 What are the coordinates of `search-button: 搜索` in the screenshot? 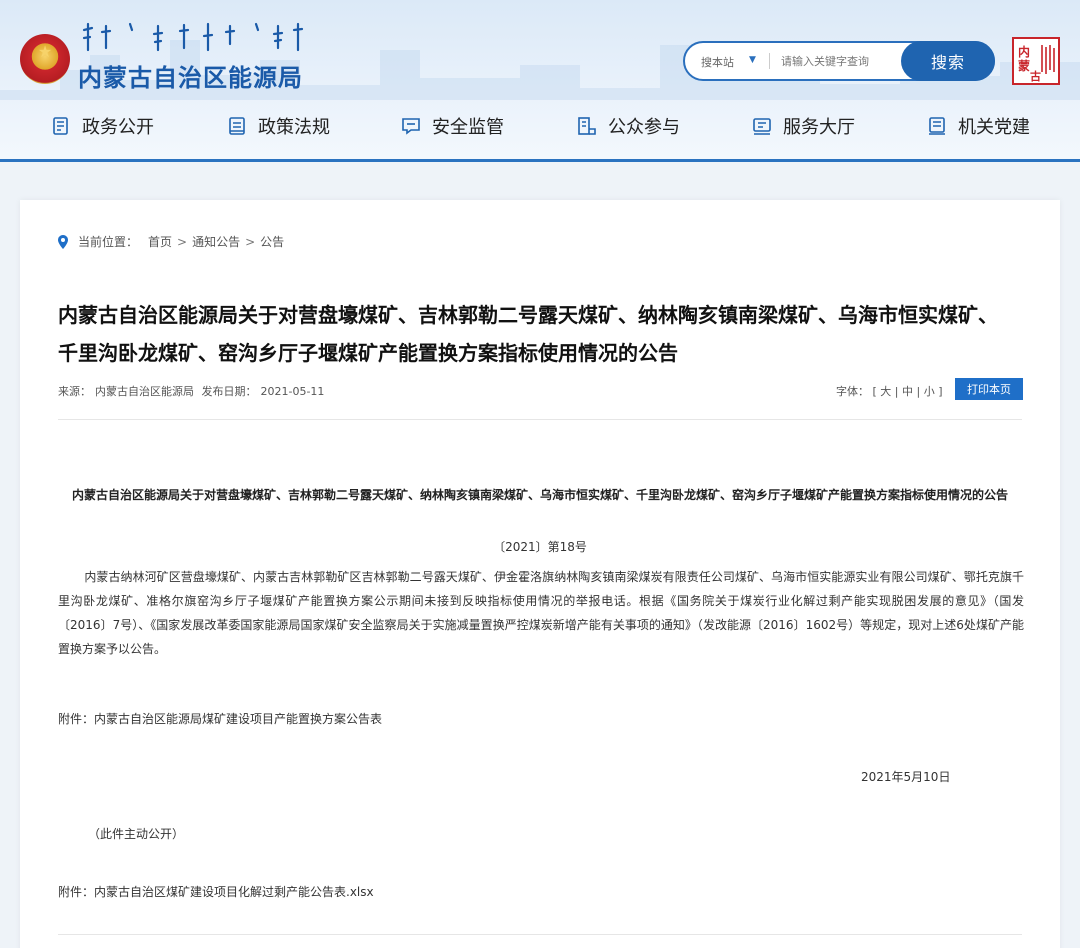 It's located at (948, 61).